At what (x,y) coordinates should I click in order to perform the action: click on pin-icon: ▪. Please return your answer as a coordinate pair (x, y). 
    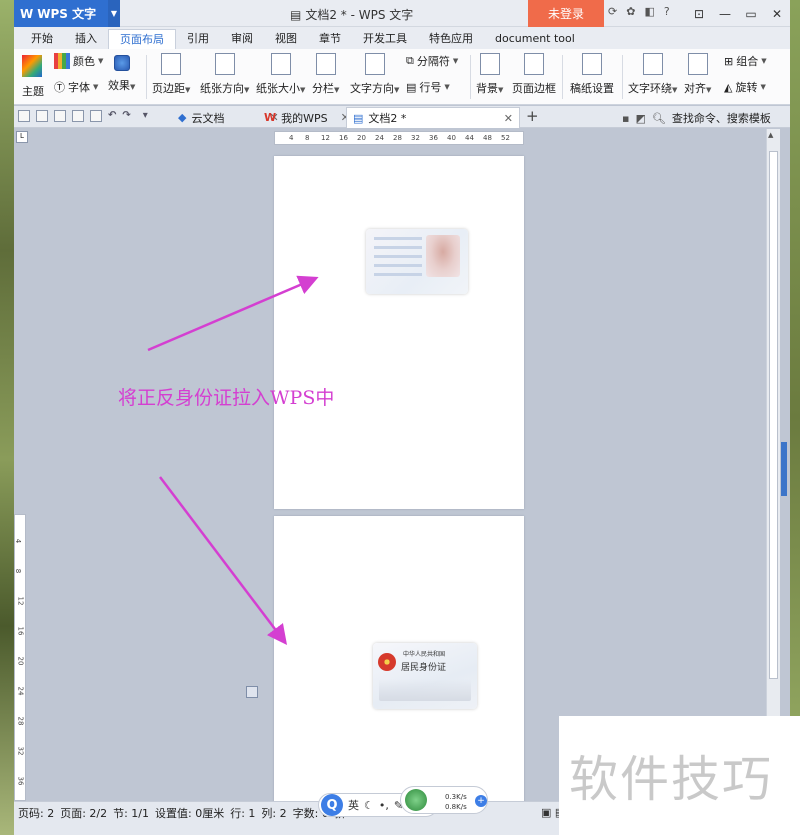
    Looking at the image, I should click on (625, 118).